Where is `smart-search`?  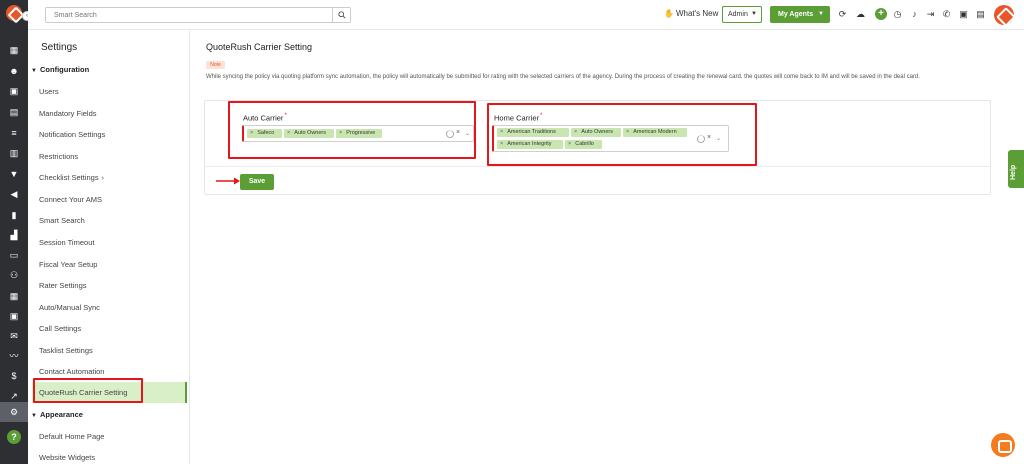 smart-search is located at coordinates (198, 15).